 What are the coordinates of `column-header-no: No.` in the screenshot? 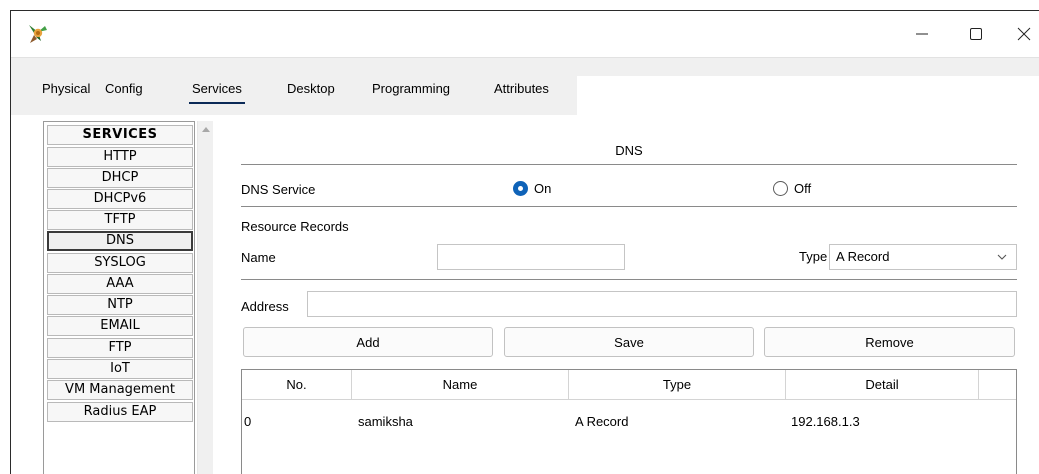 It's located at (297, 385).